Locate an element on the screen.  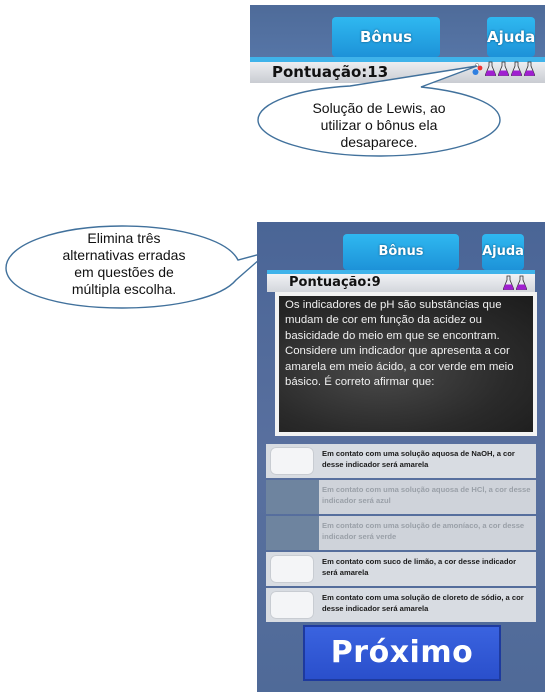
help-tab-top: Ajuda is located at coordinates (511, 37).